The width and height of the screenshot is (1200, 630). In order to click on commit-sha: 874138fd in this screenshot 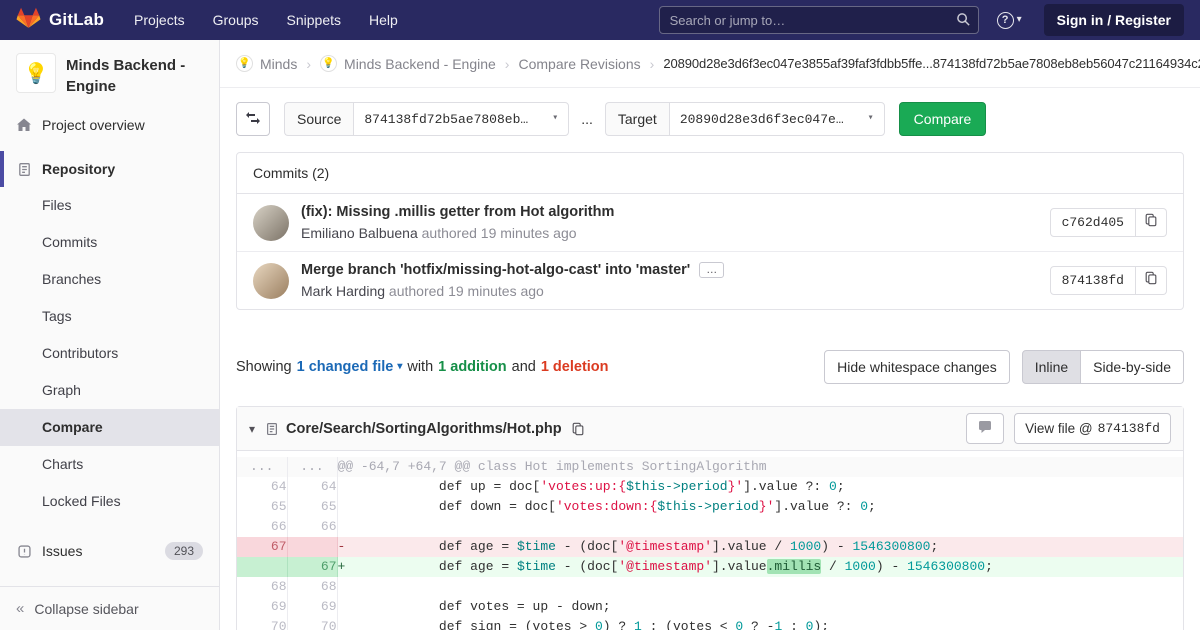, I will do `click(1092, 280)`.